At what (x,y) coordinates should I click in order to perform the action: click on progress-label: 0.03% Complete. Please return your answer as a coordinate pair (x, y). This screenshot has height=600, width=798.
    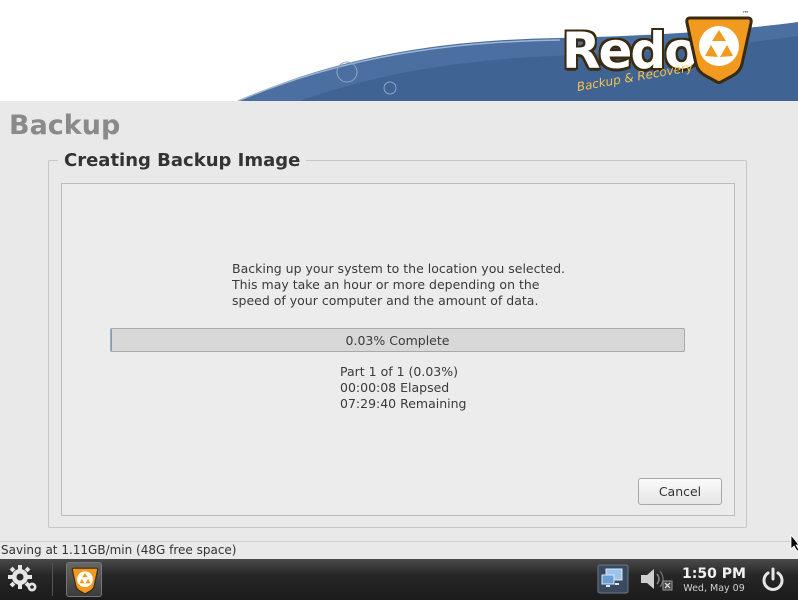
    Looking at the image, I should click on (397, 340).